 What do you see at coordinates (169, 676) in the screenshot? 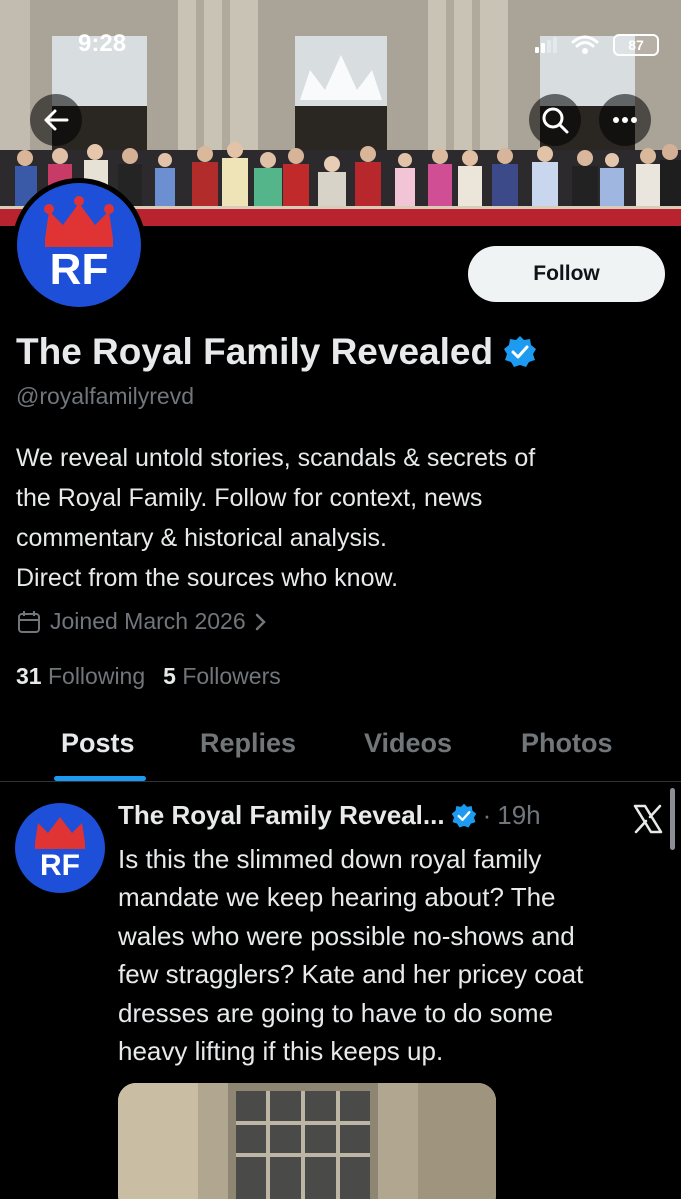
I see `followers-count: 5` at bounding box center [169, 676].